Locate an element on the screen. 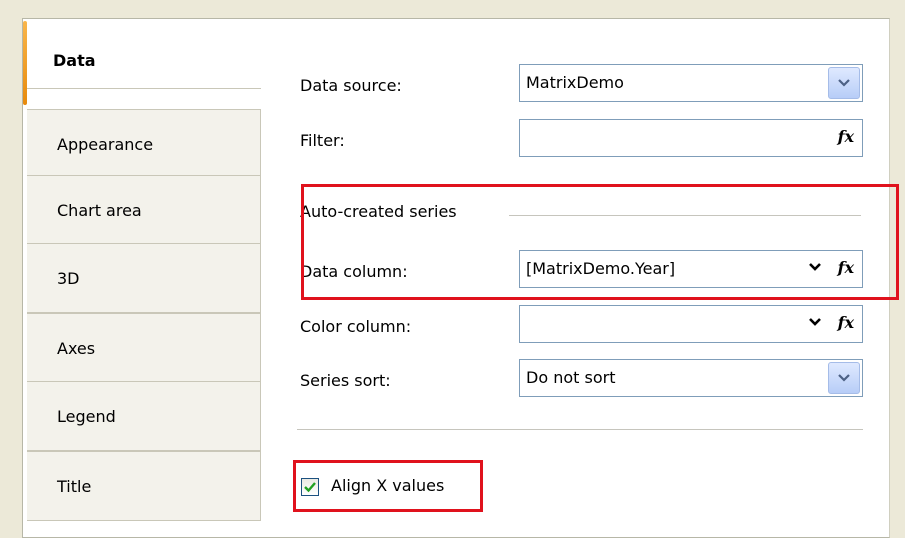 This screenshot has width=905, height=538. filter-field: fx is located at coordinates (691, 138).